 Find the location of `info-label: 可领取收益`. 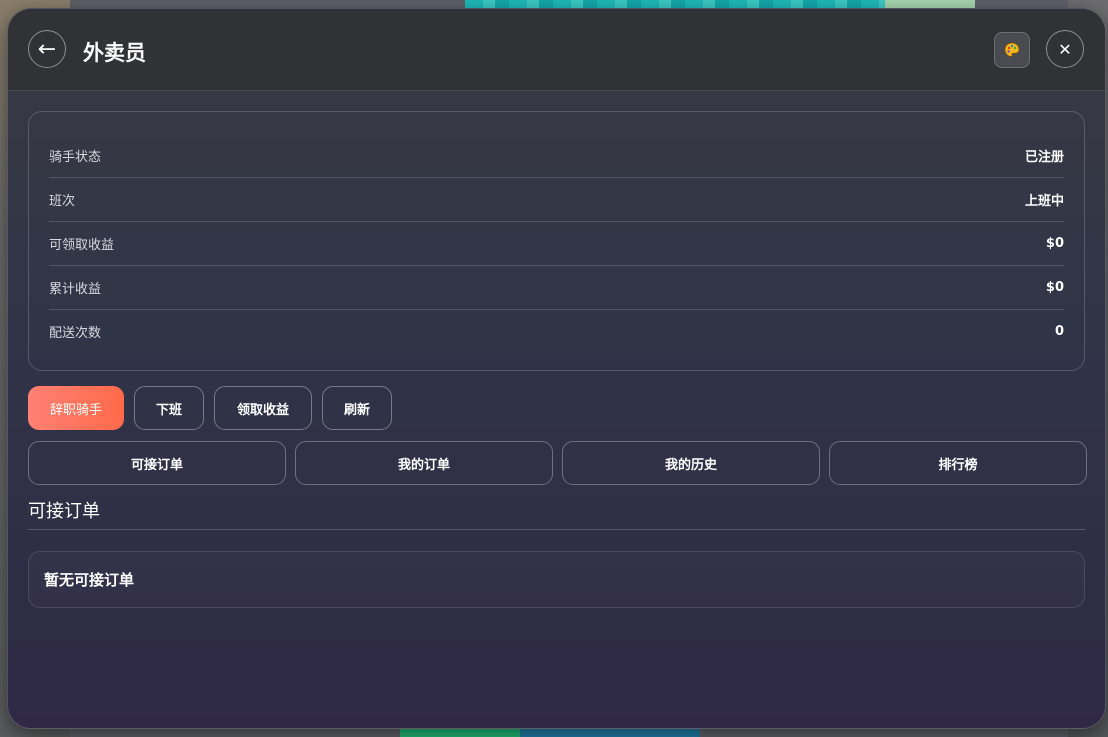

info-label: 可领取收益 is located at coordinates (82, 245).